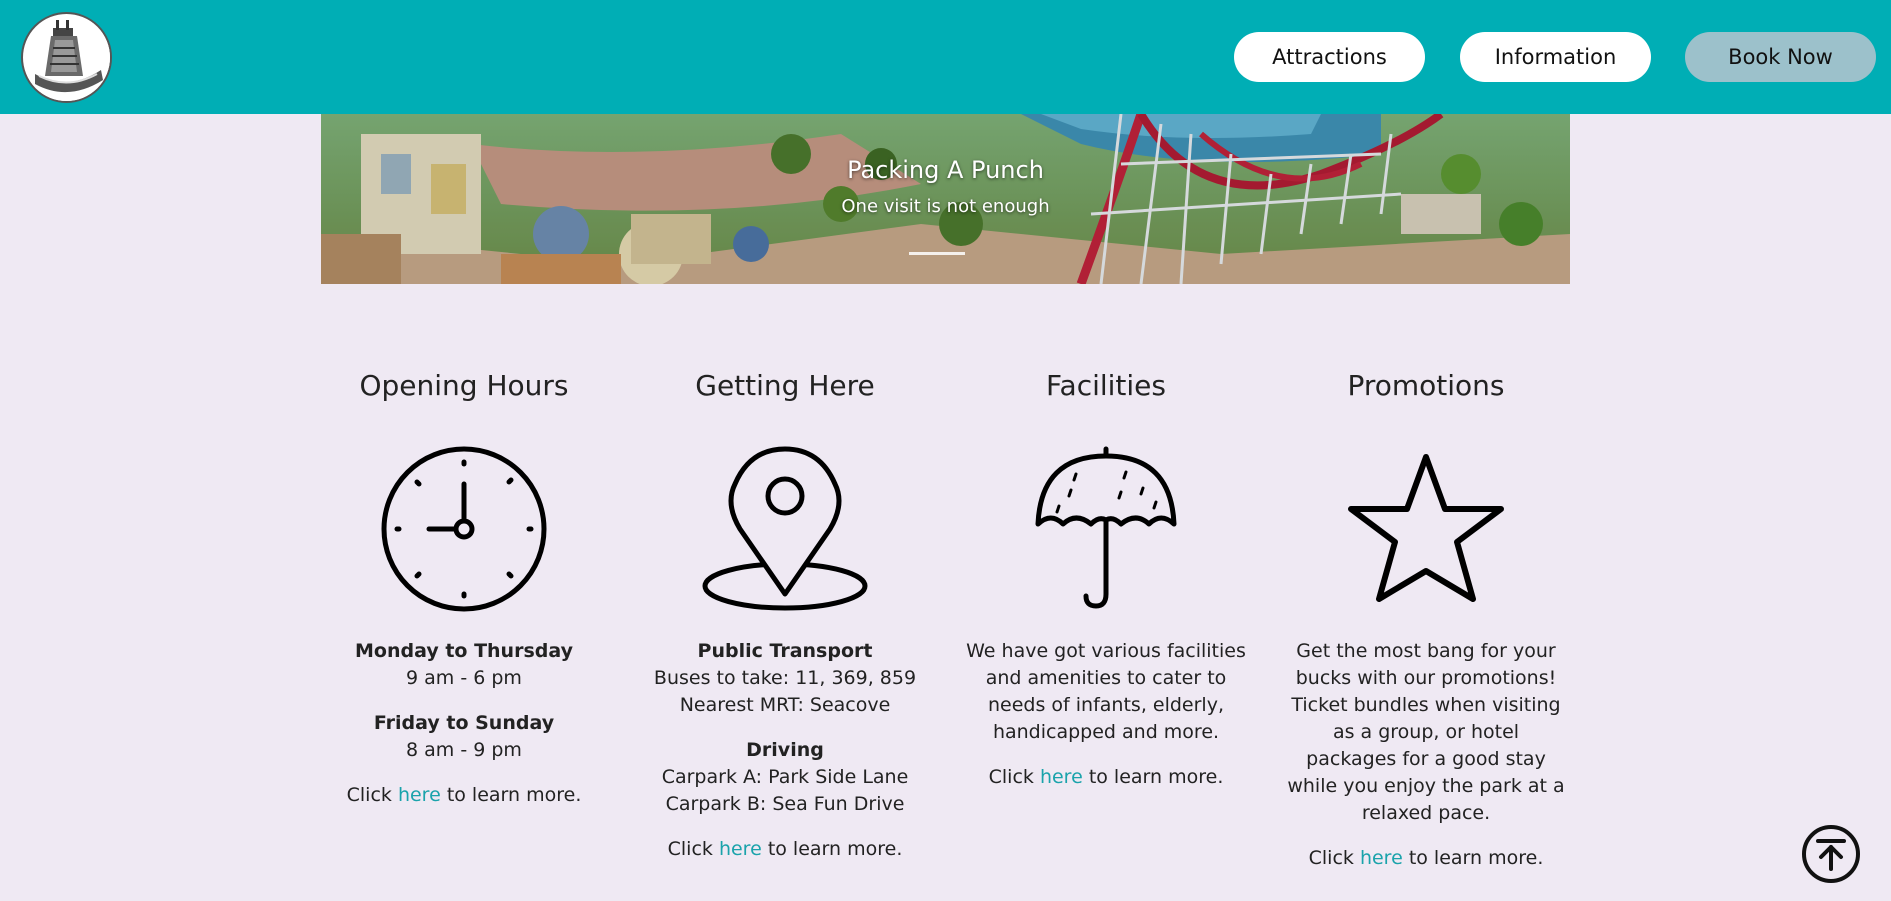 Image resolution: width=1891 pixels, height=901 pixels. I want to click on transport-line: Buses to take: 11, 369, 859, so click(785, 678).